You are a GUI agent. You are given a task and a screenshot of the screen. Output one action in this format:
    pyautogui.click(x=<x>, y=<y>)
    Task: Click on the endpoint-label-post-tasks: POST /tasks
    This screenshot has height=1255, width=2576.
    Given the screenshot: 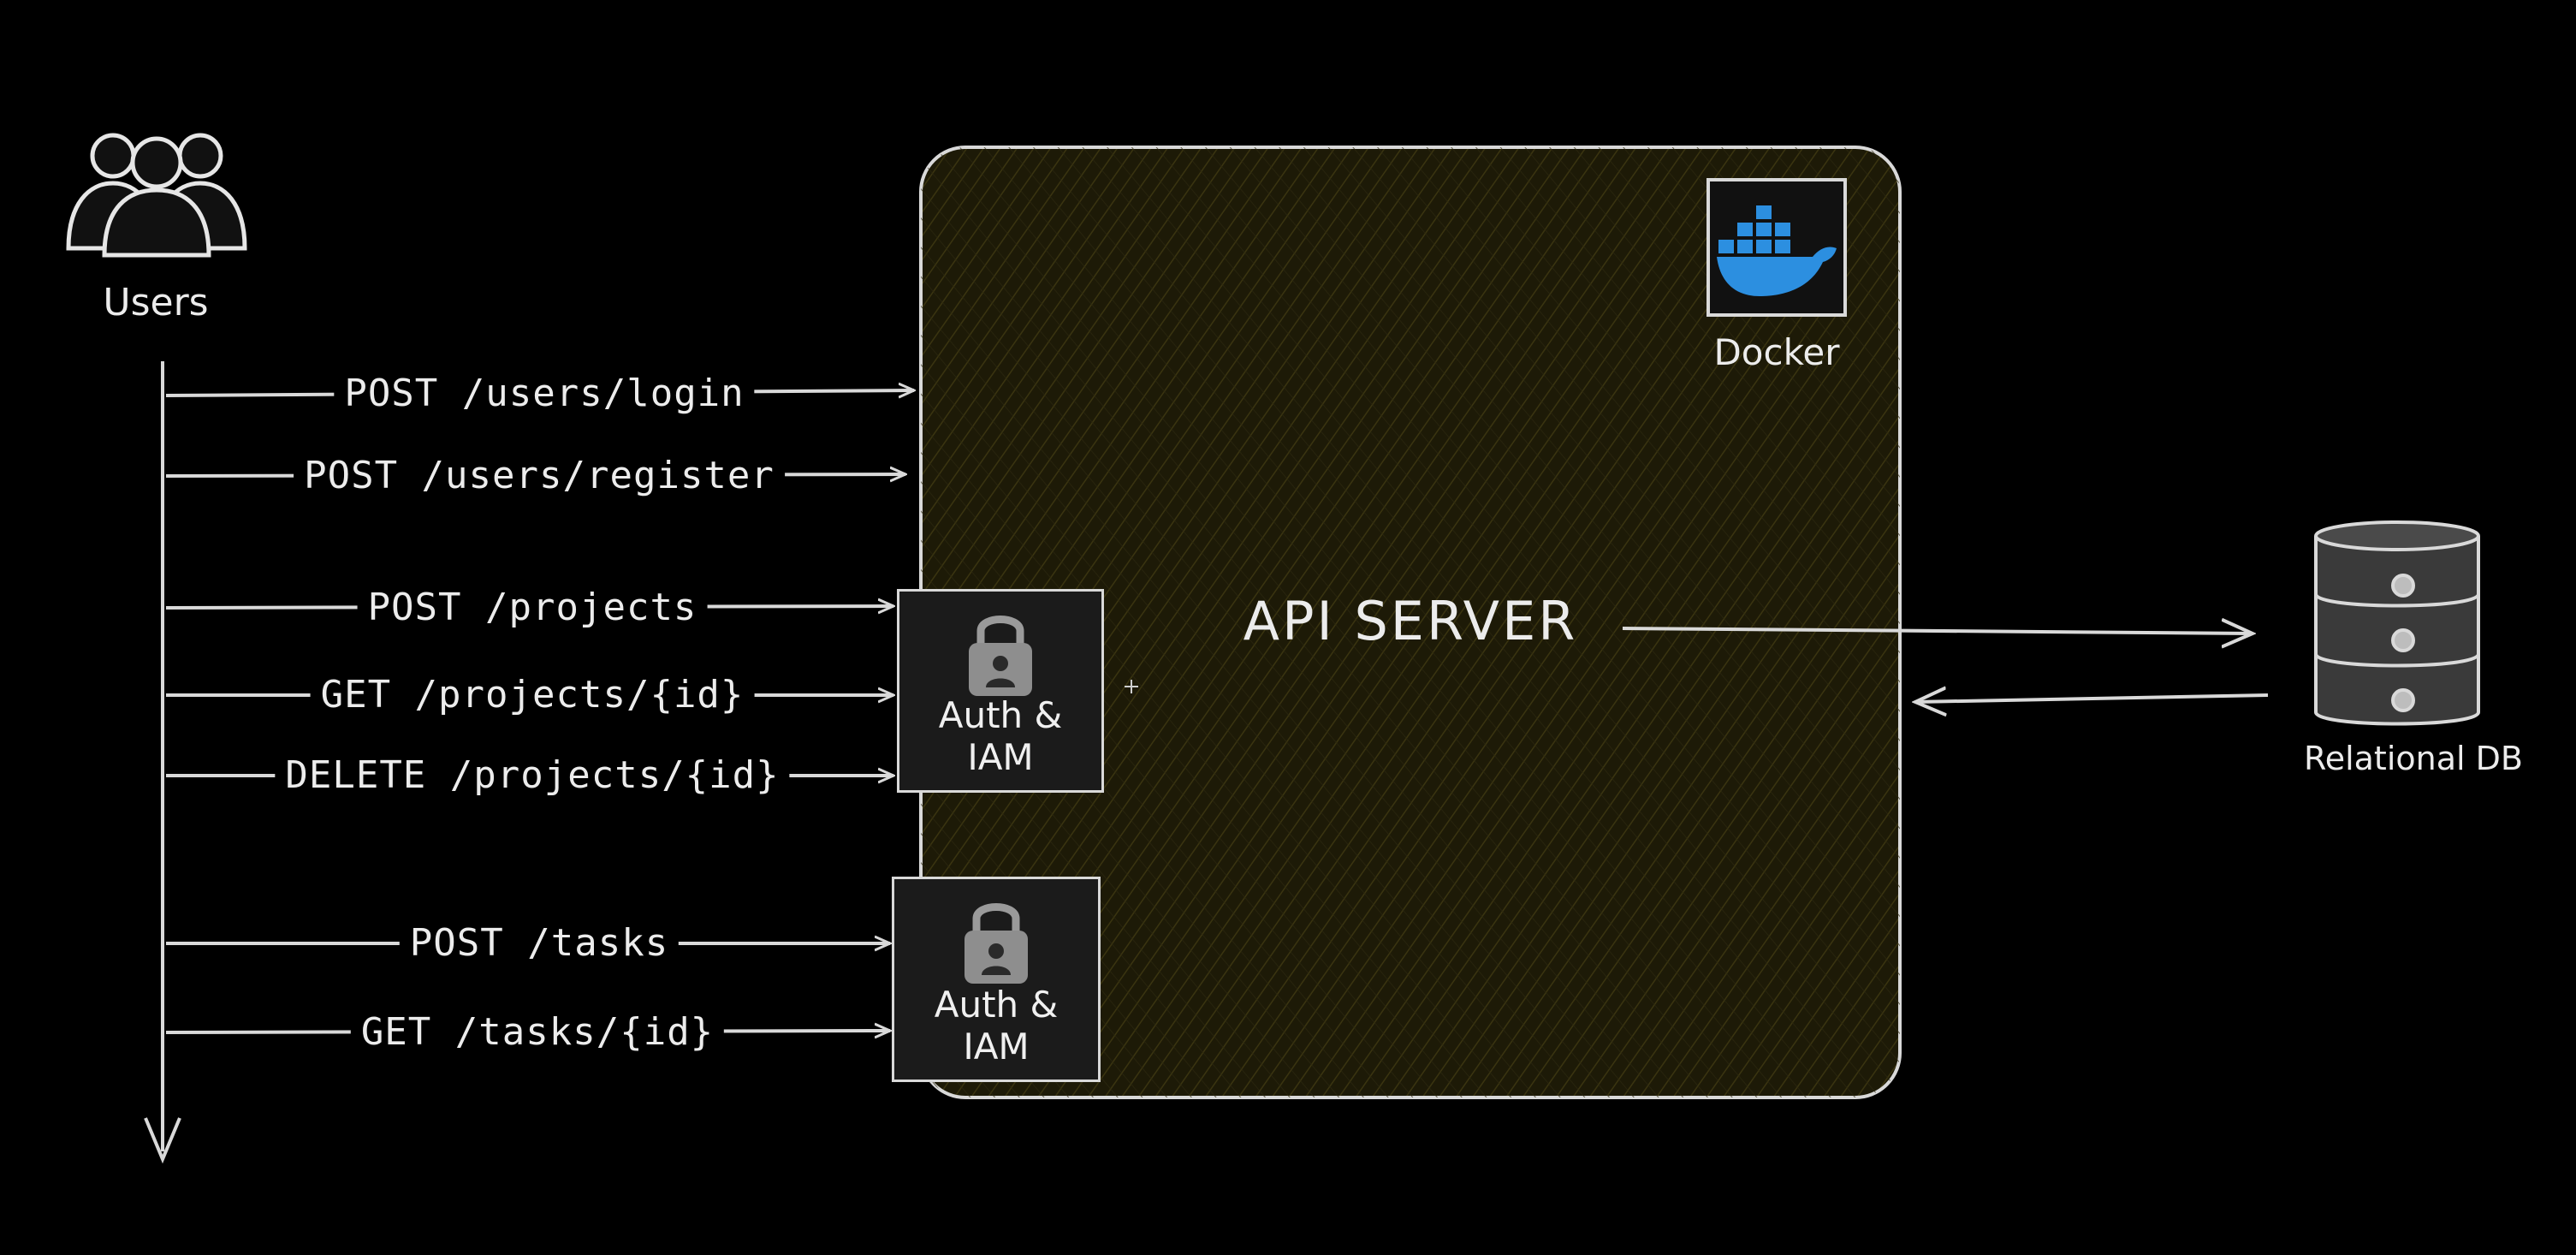 What is the action you would take?
    pyautogui.click(x=539, y=943)
    